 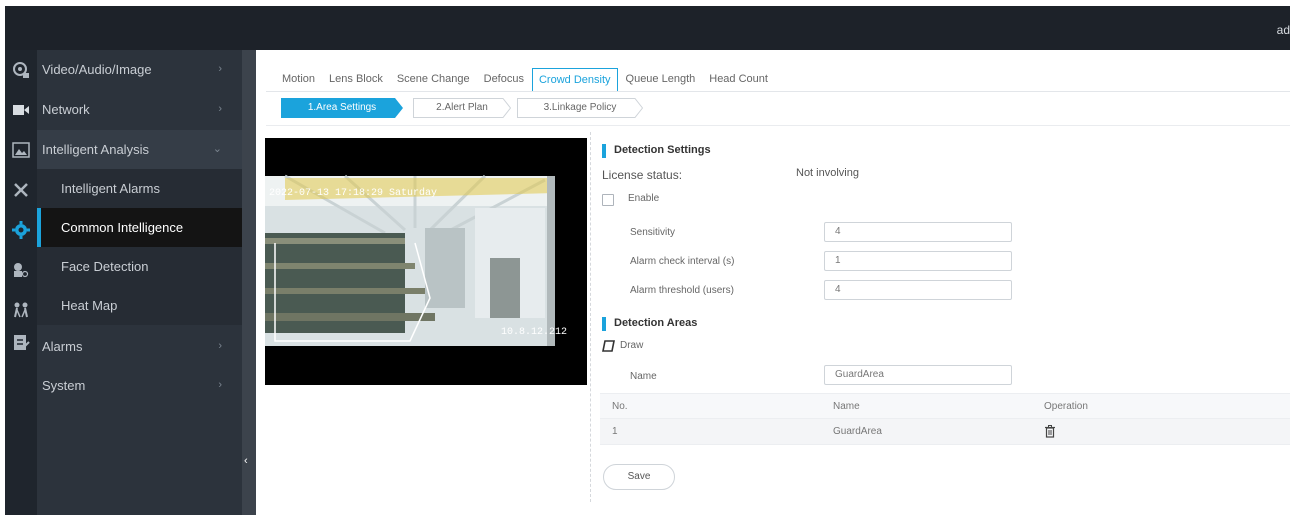 I want to click on tab-divider, so click(x=778, y=91).